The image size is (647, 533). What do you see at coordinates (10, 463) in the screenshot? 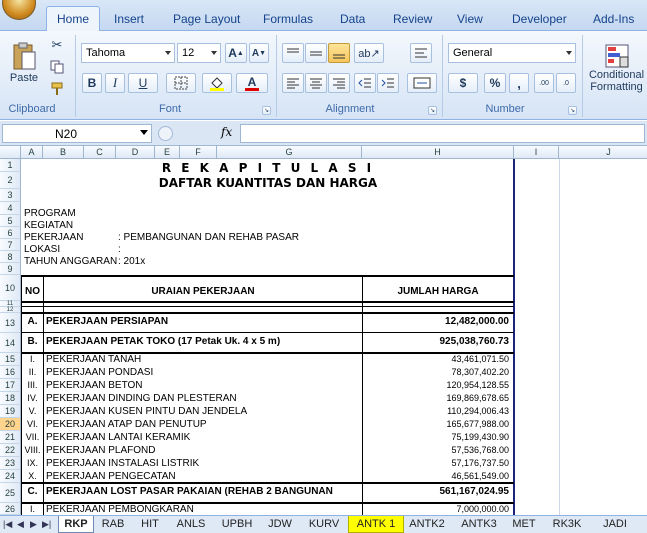
I see `row-header: 23` at bounding box center [10, 463].